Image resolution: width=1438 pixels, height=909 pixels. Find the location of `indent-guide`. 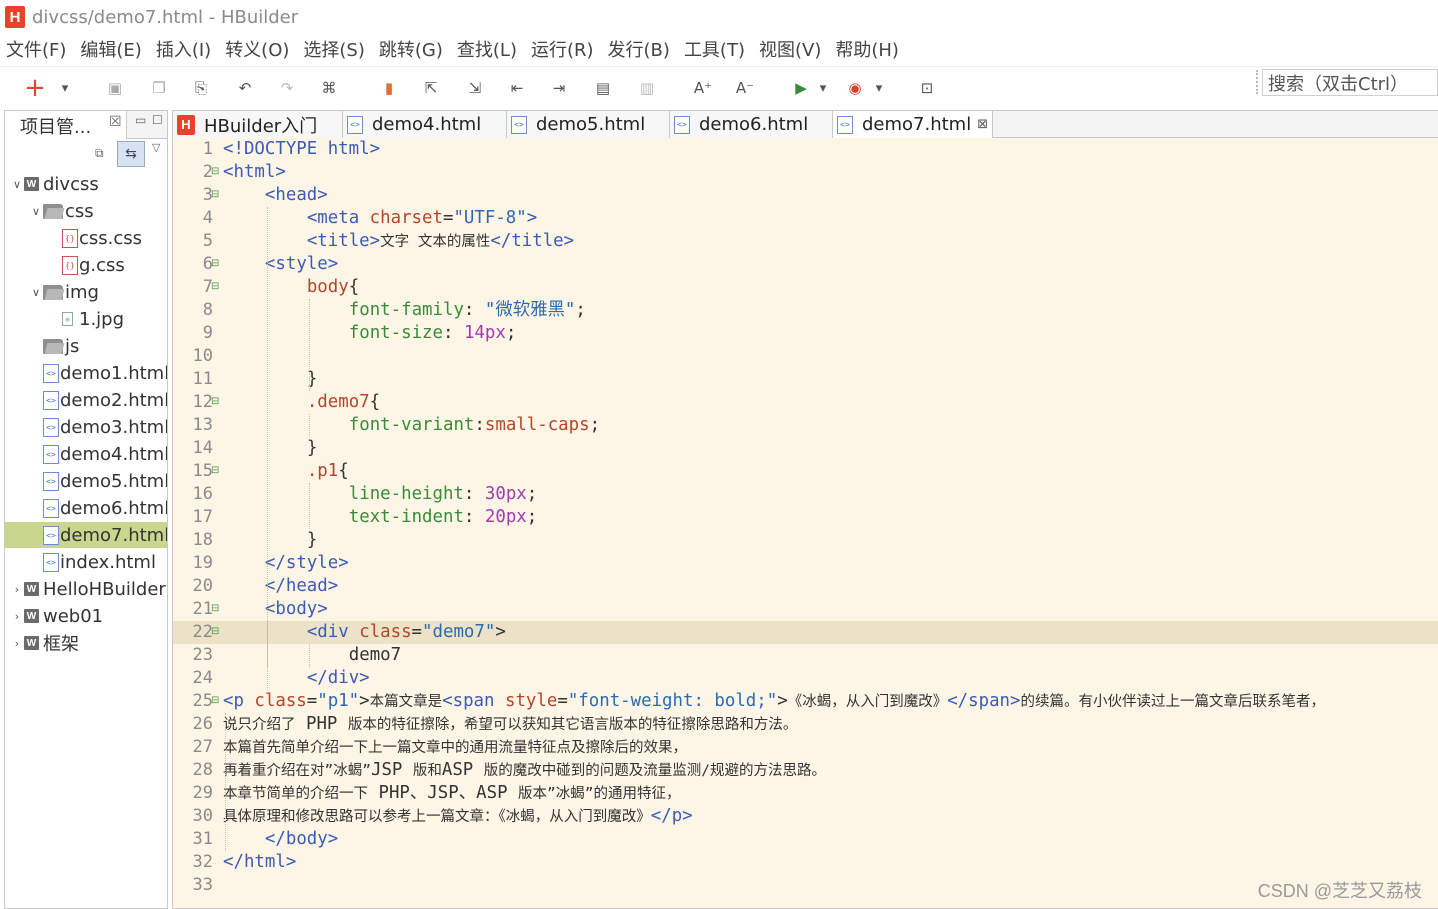

indent-guide is located at coordinates (267, 655).